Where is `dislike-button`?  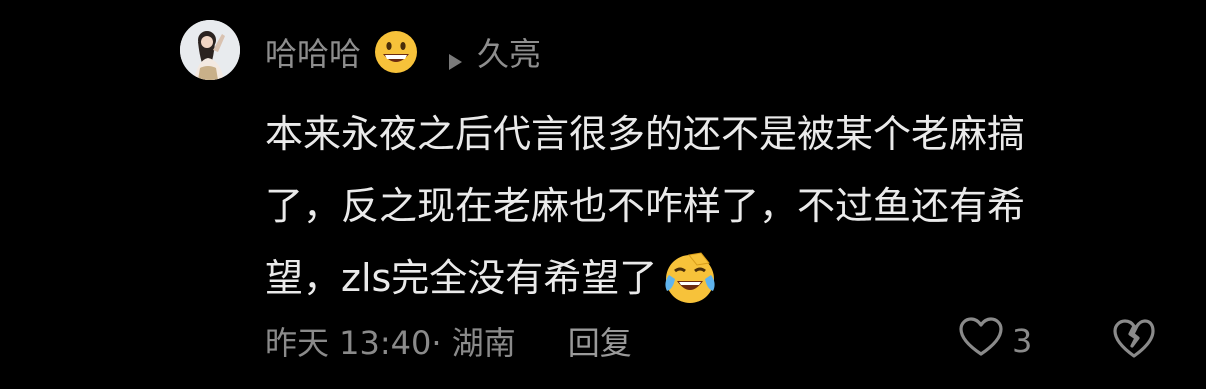 dislike-button is located at coordinates (1134, 340).